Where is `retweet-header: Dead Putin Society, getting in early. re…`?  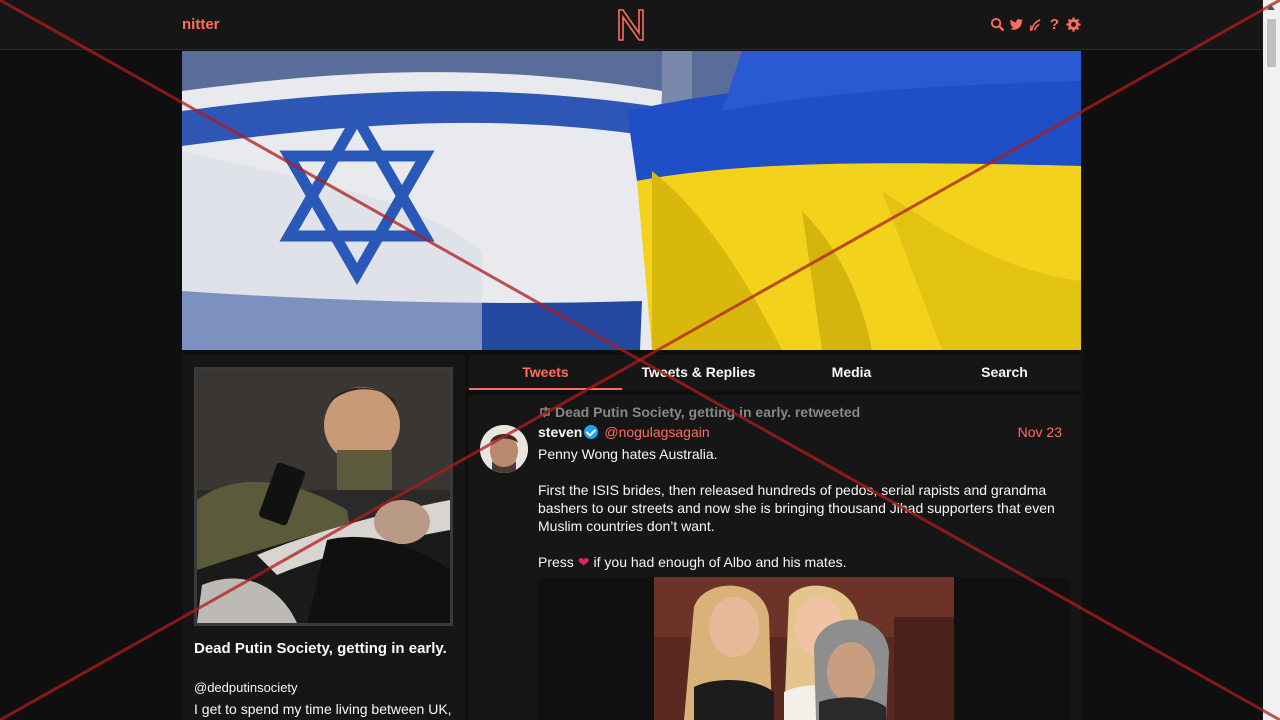
retweet-header: Dead Putin Society, getting in early. re… is located at coordinates (699, 412).